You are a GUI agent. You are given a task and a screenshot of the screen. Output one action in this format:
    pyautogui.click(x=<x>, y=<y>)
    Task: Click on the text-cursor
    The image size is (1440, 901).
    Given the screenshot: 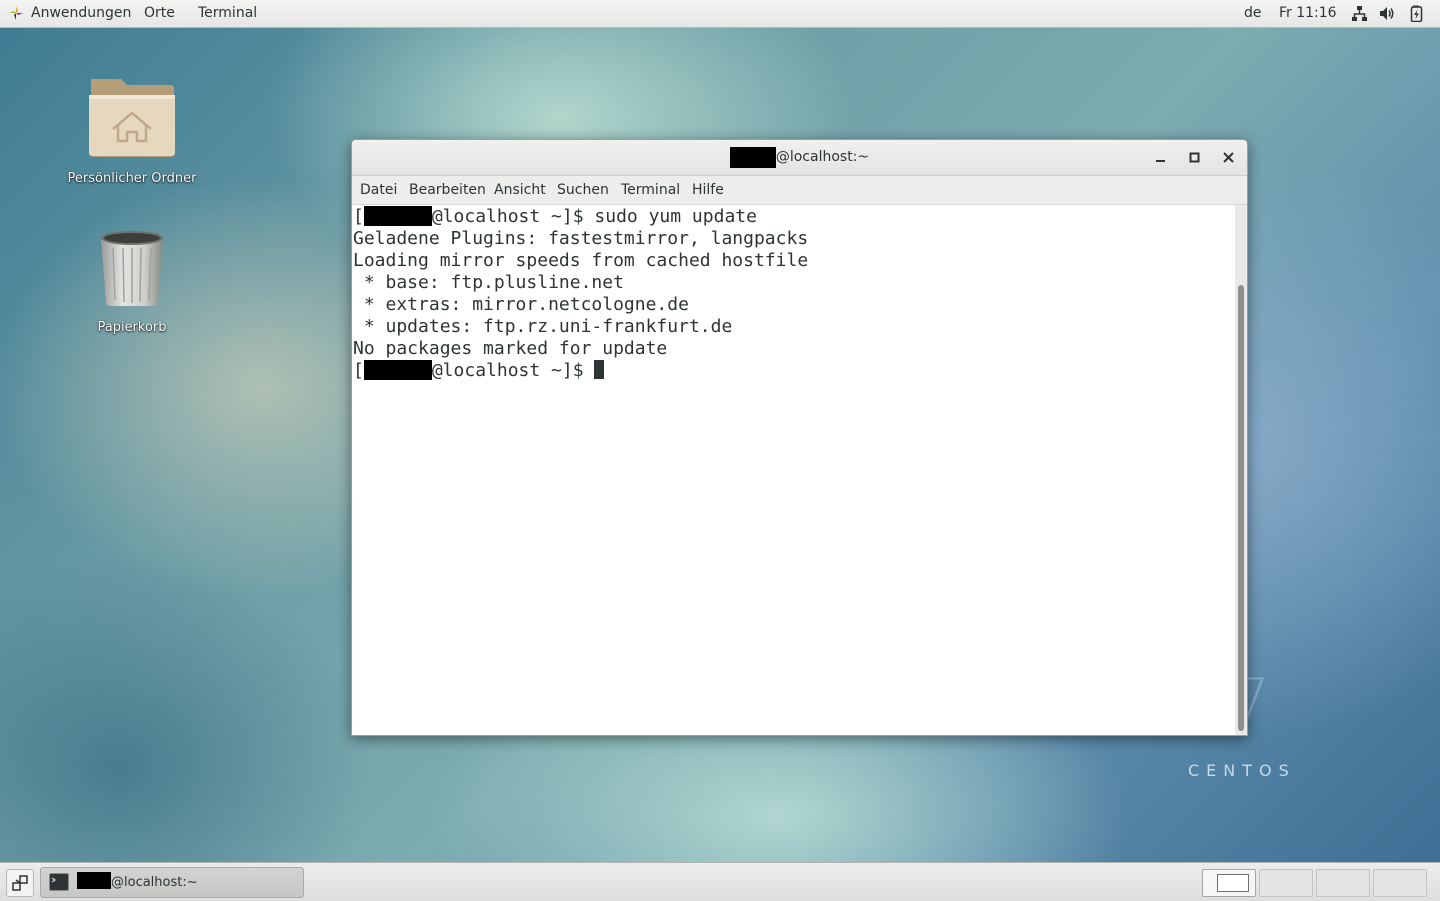 What is the action you would take?
    pyautogui.click(x=599, y=369)
    